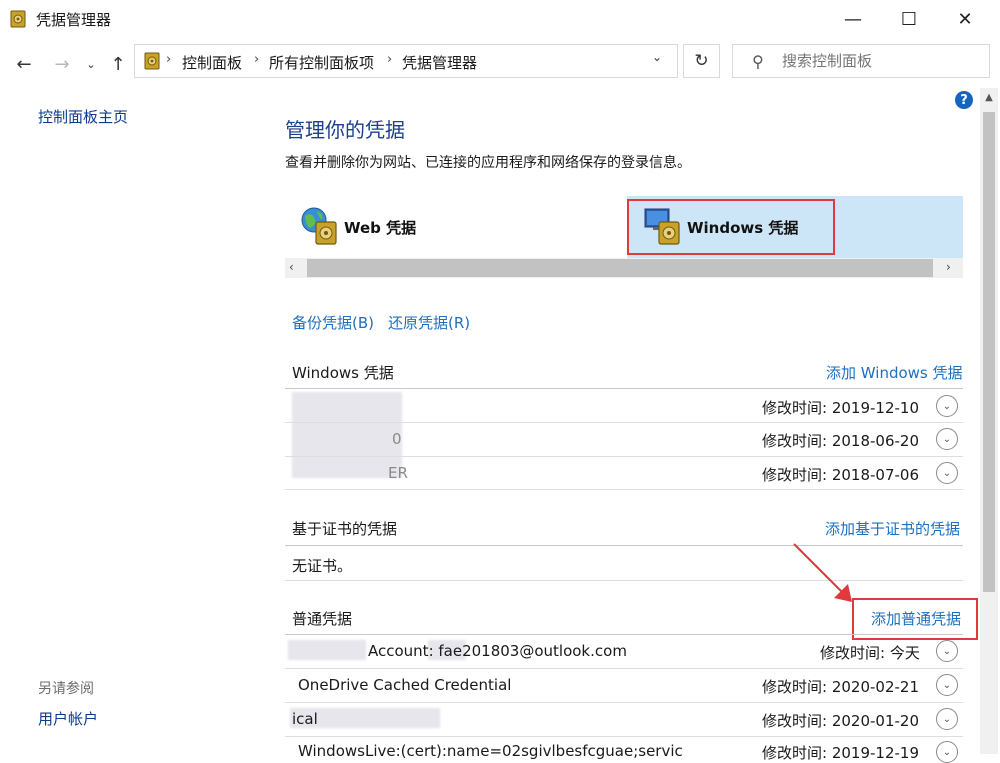  What do you see at coordinates (83, 116) in the screenshot?
I see `control-panel-home-link: 控制面板主页` at bounding box center [83, 116].